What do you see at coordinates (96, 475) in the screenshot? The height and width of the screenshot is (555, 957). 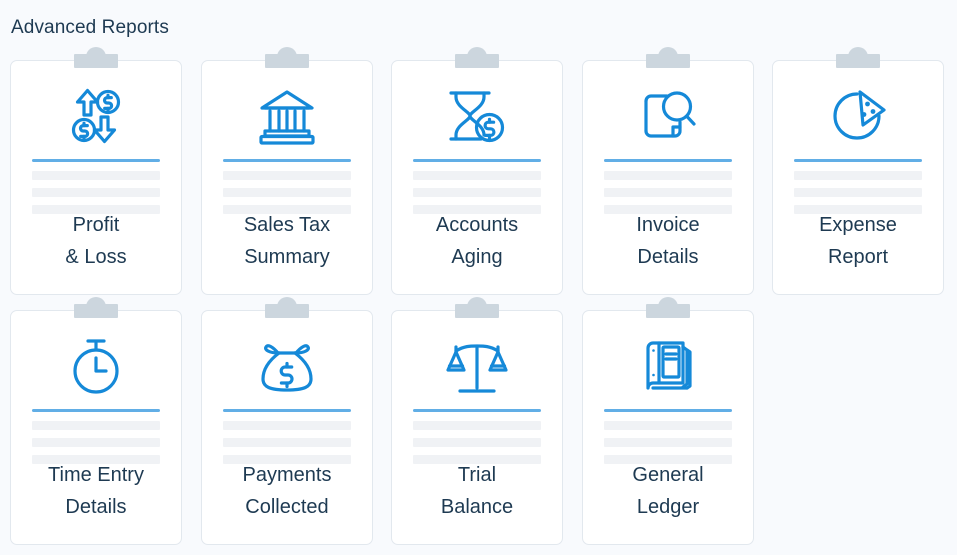 I see `label-line-1: Time Entry` at bounding box center [96, 475].